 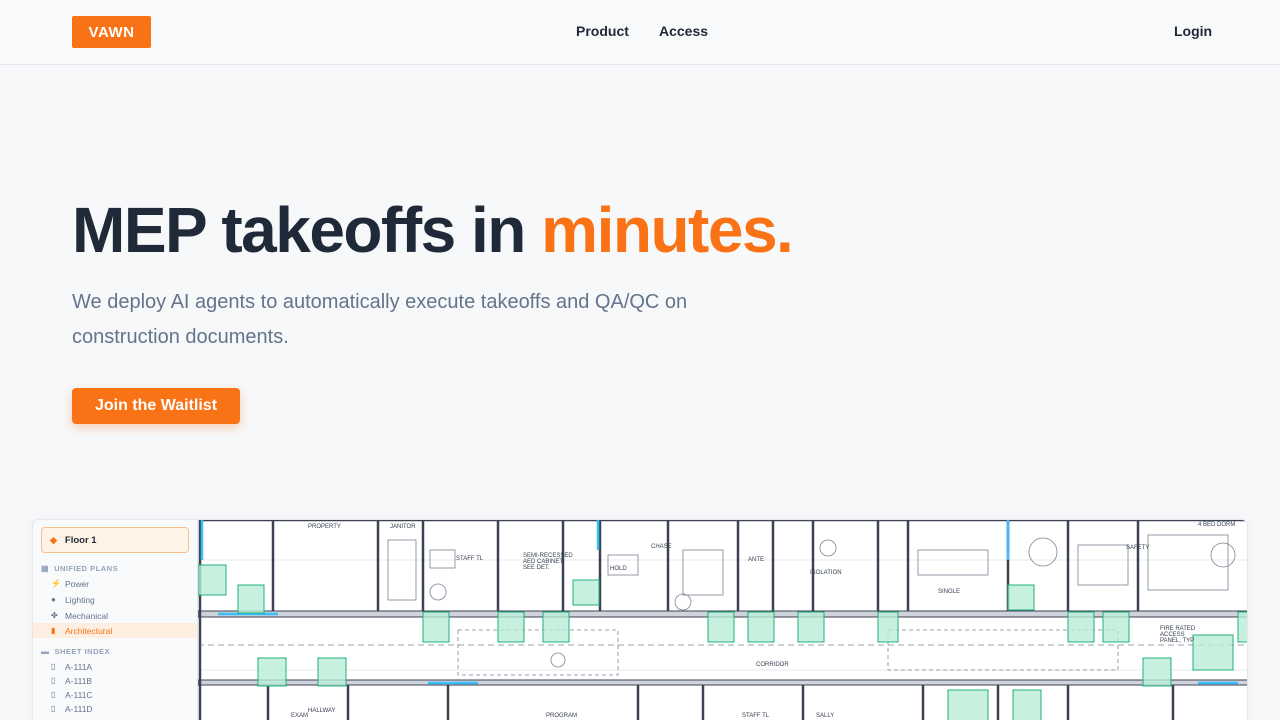 I want to click on plan-label-corridor: CORRIDOR, so click(x=772, y=665).